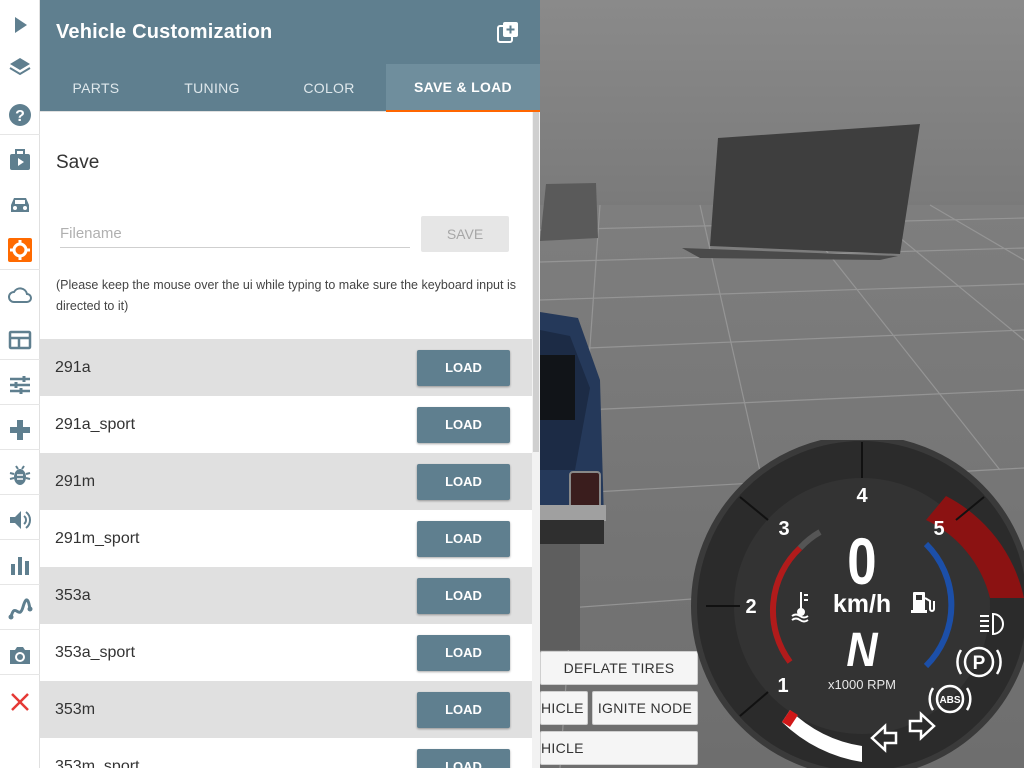 The height and width of the screenshot is (768, 1024). I want to click on tab-parts: PARTS, so click(96, 88).